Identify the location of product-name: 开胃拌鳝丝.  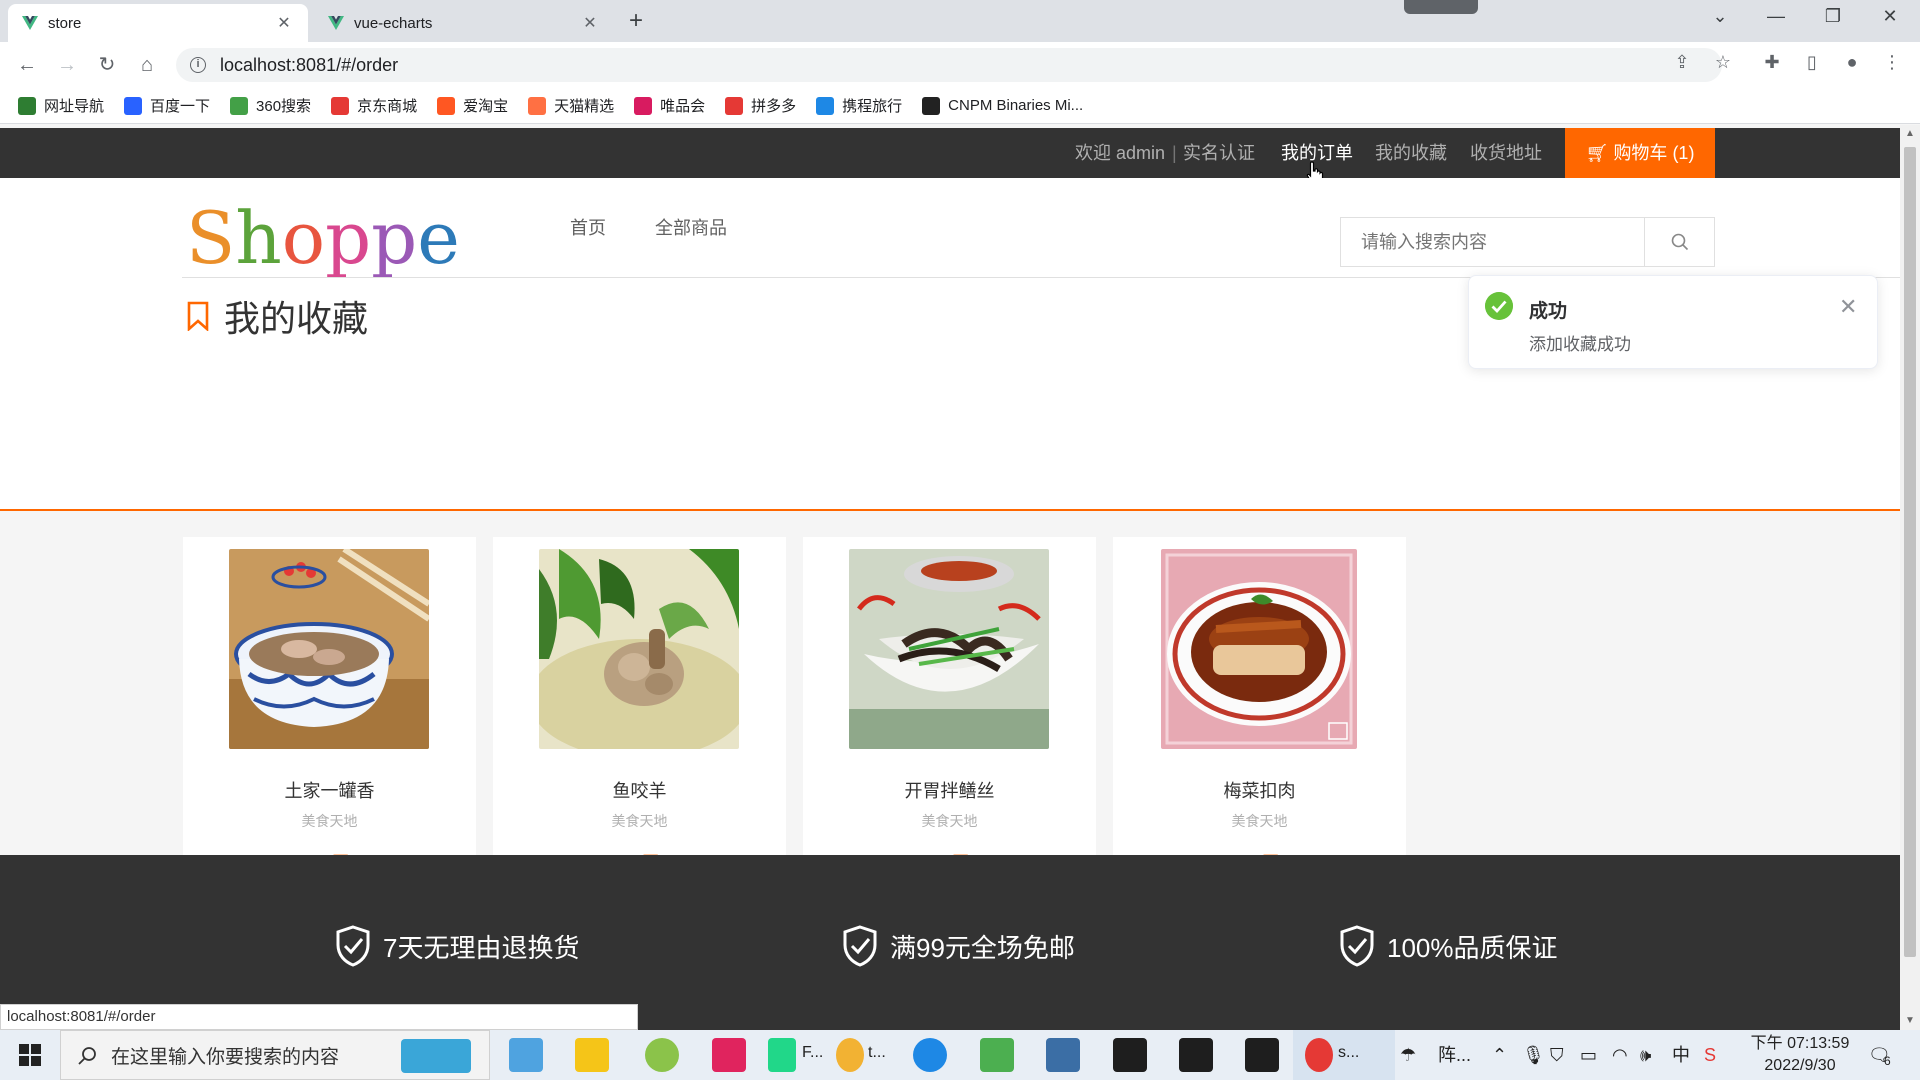
(949, 790).